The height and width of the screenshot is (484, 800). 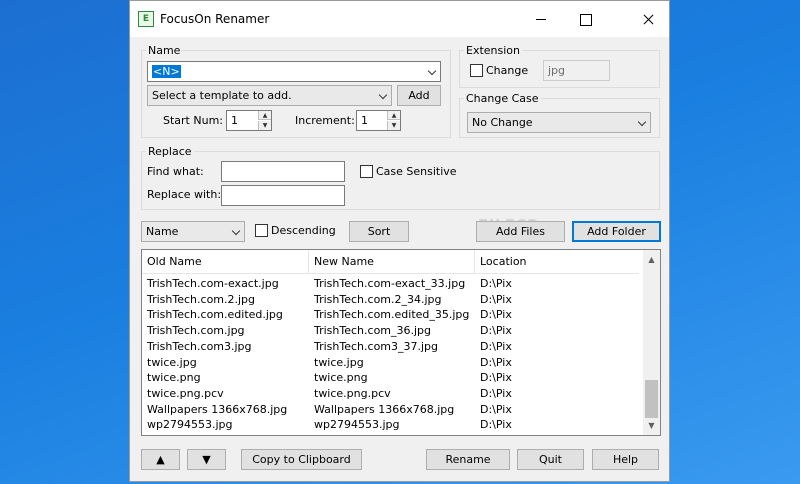 What do you see at coordinates (217, 409) in the screenshot?
I see `old-name-cell: Wallpapers 1366x768.jpg` at bounding box center [217, 409].